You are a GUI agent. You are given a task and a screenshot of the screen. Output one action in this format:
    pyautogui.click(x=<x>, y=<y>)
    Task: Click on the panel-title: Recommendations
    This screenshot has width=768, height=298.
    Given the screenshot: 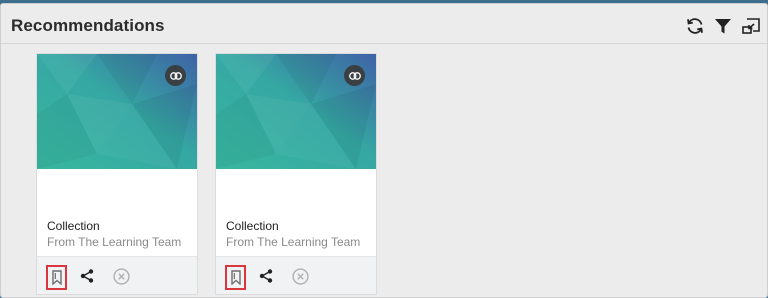 What is the action you would take?
    pyautogui.click(x=88, y=25)
    